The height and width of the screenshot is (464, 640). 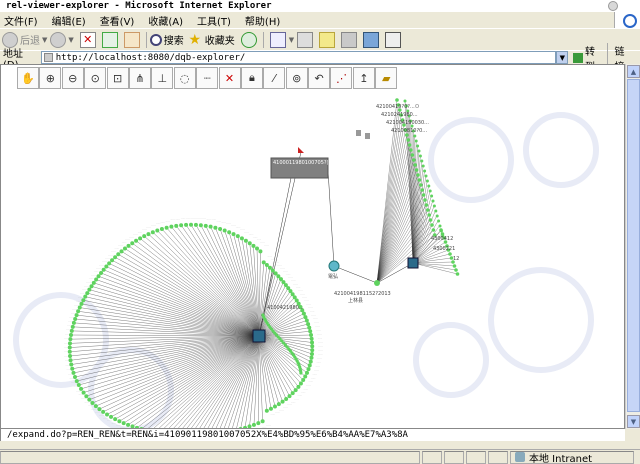 What do you see at coordinates (95, 78) in the screenshot?
I see `zoom-fit-tool-icon: ⊙` at bounding box center [95, 78].